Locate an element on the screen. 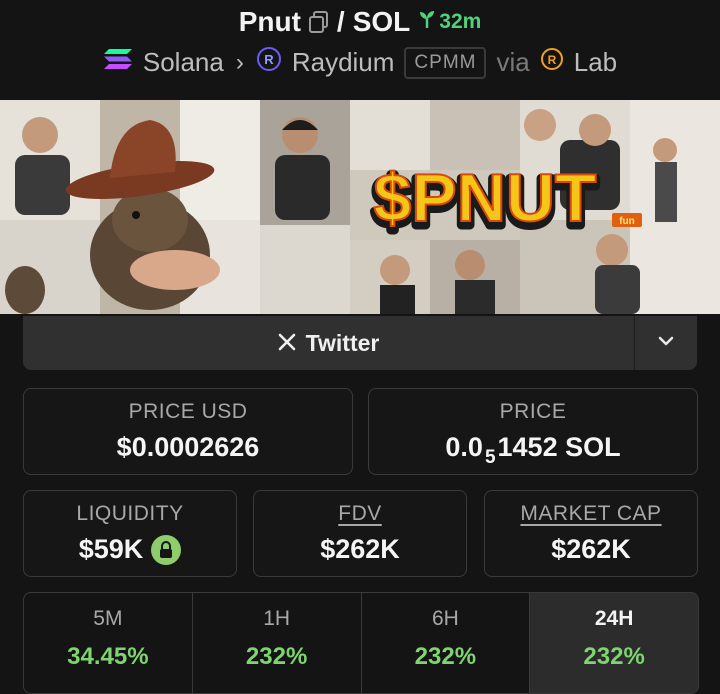 Image resolution: width=720 pixels, height=694 pixels. tab-1h: 1H 232% is located at coordinates (277, 643).